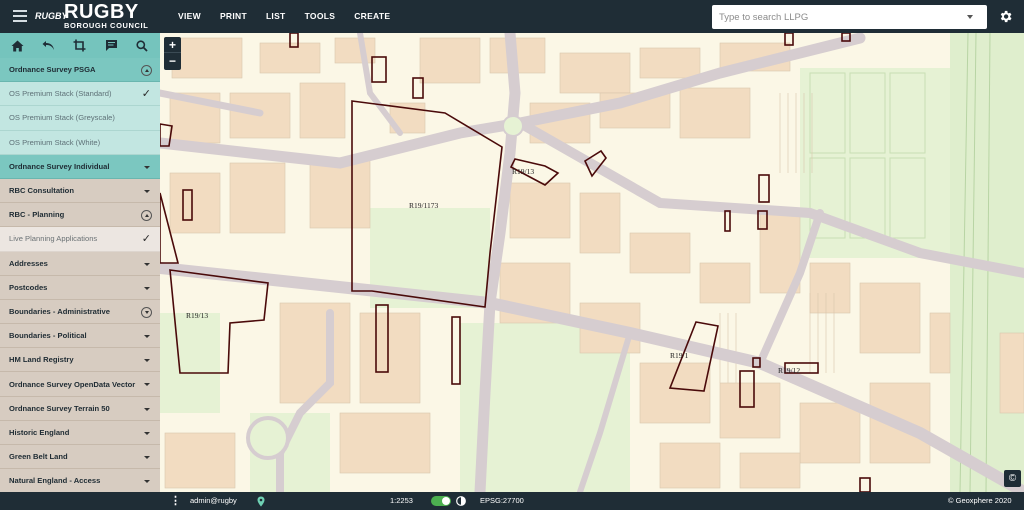  I want to click on layer-label: OS Premium Stack (Greyscale), so click(62, 118).